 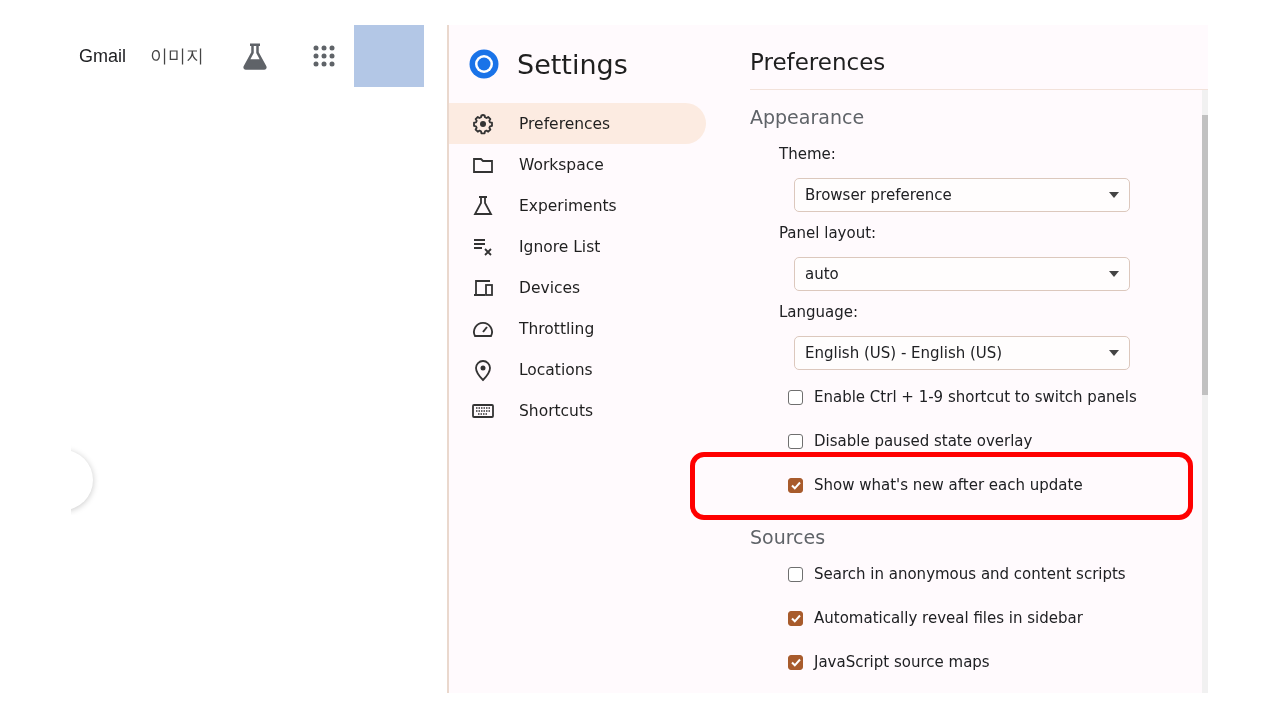 What do you see at coordinates (577, 369) in the screenshot?
I see `sidebar-item: Locations` at bounding box center [577, 369].